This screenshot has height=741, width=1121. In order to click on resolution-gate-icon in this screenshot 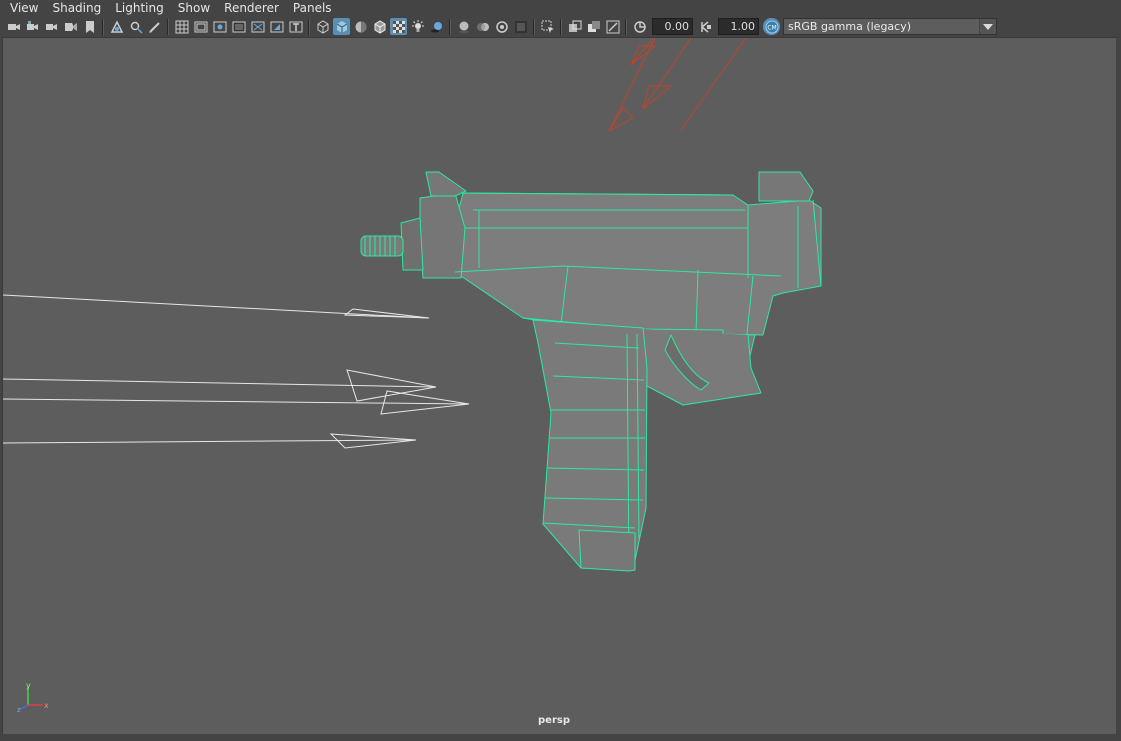, I will do `click(219, 26)`.